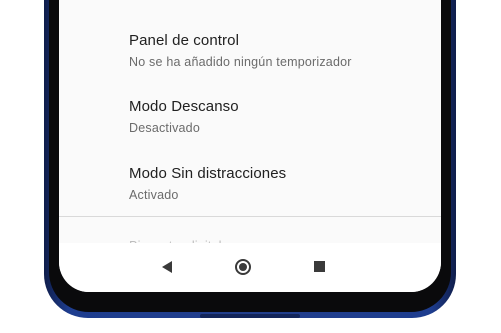 The height and width of the screenshot is (333, 501). What do you see at coordinates (279, 183) in the screenshot?
I see `setting-item-modo-sin-distracciones: Modo Sin distracciones Activado` at bounding box center [279, 183].